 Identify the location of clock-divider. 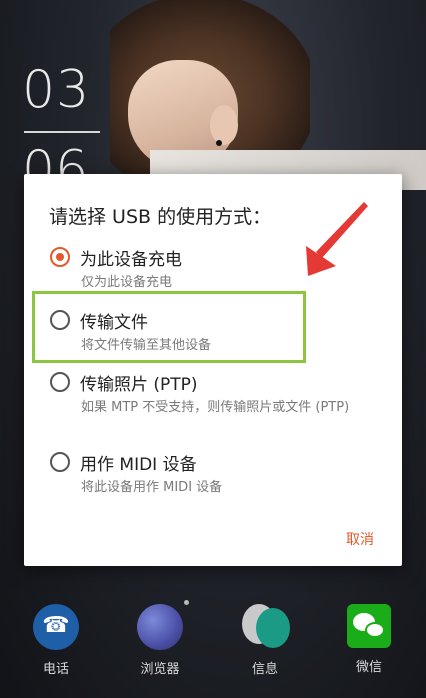
(62, 132).